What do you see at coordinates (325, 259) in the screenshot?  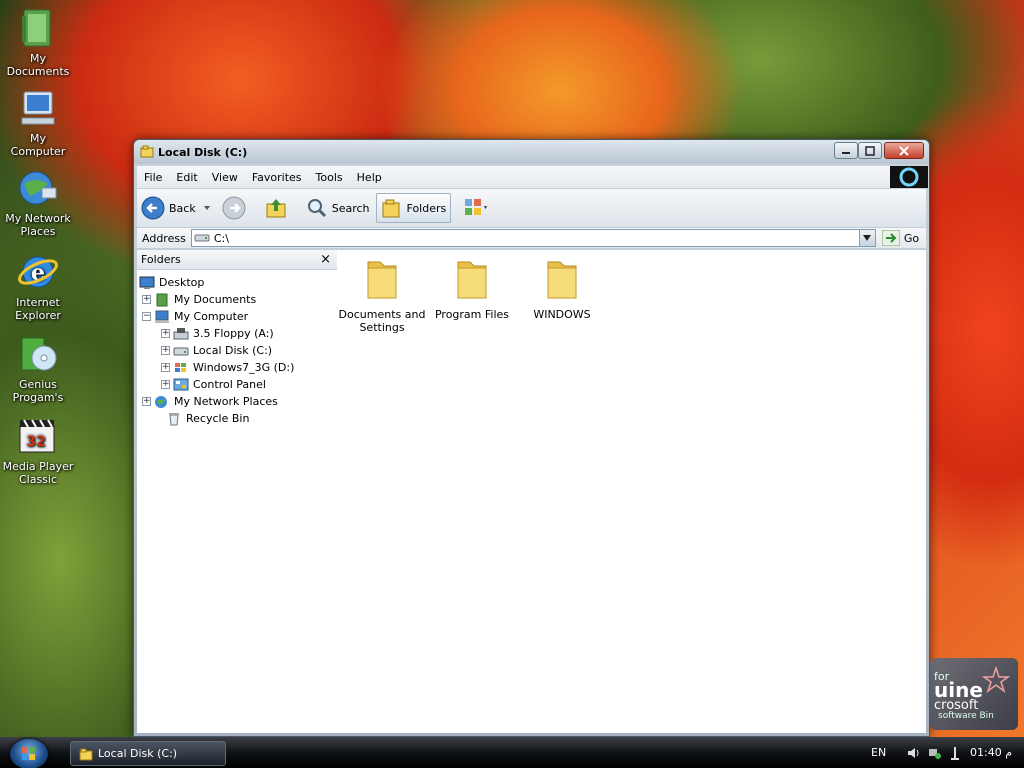 I see `folders-pane-close-button: ×` at bounding box center [325, 259].